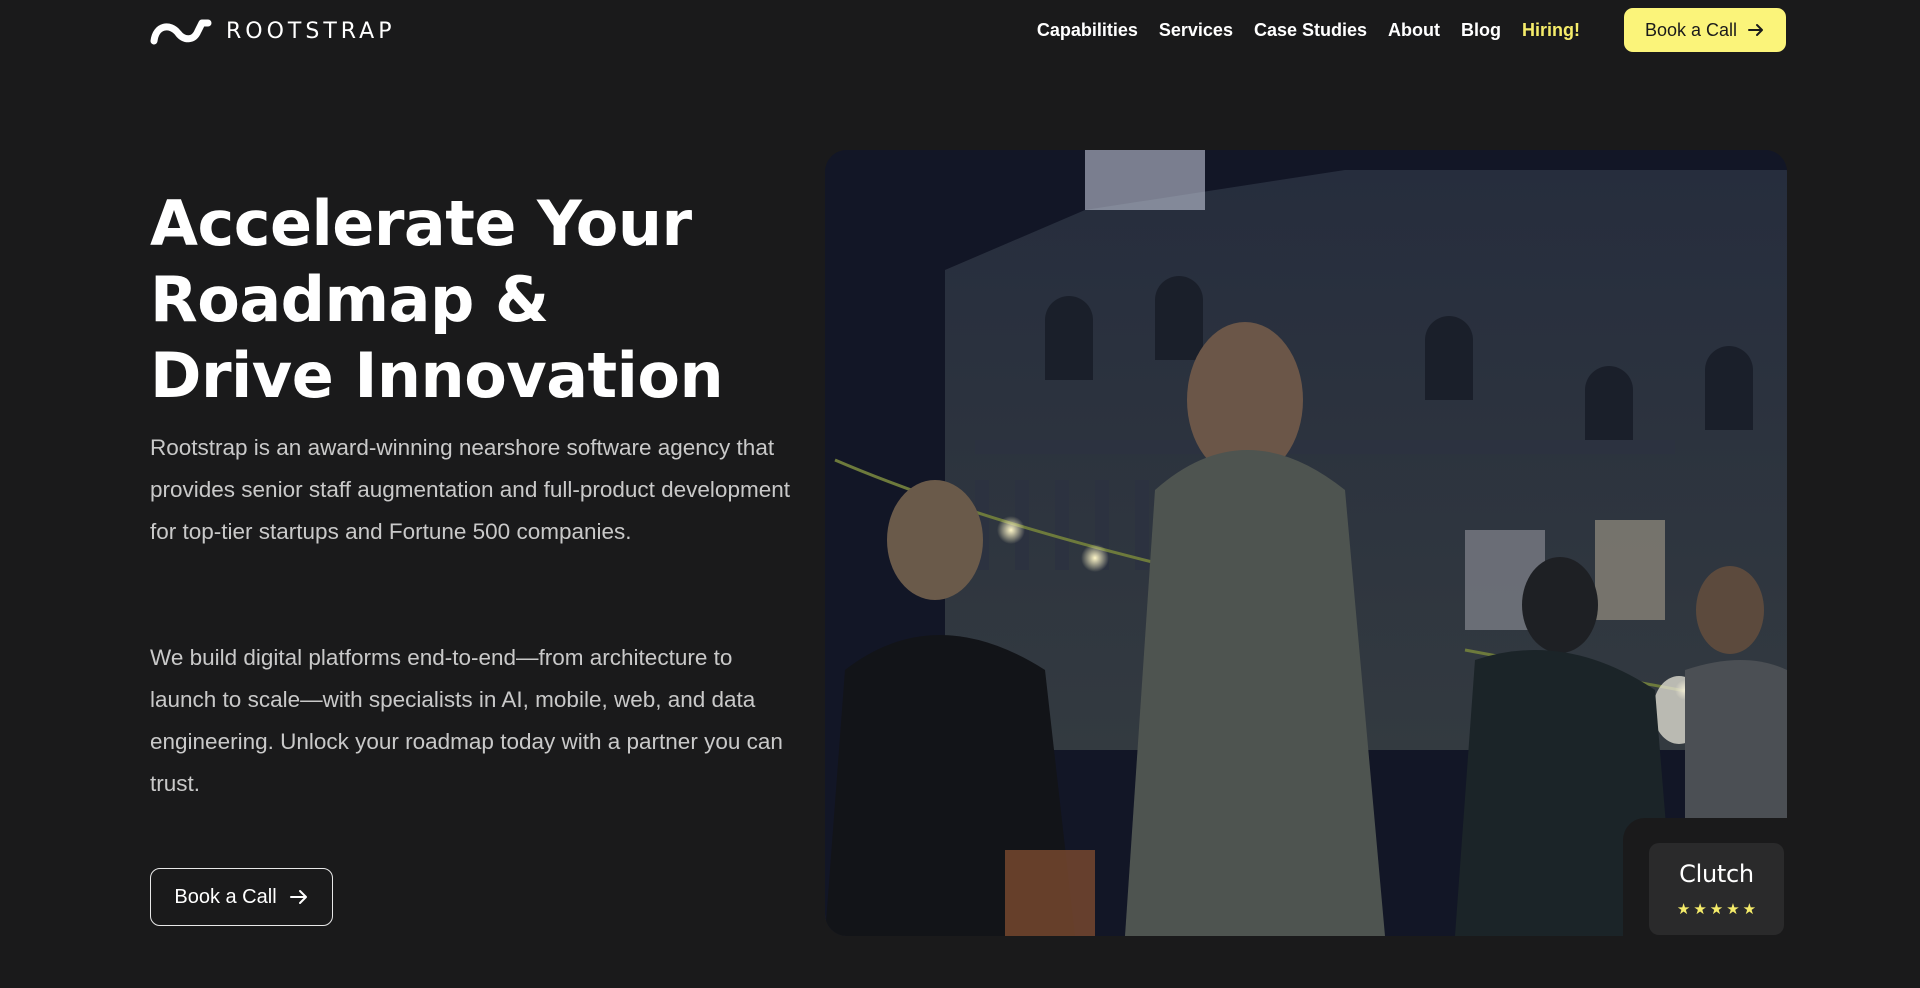 Image resolution: width=1920 pixels, height=988 pixels. What do you see at coordinates (1196, 30) in the screenshot?
I see `nav-services: Services` at bounding box center [1196, 30].